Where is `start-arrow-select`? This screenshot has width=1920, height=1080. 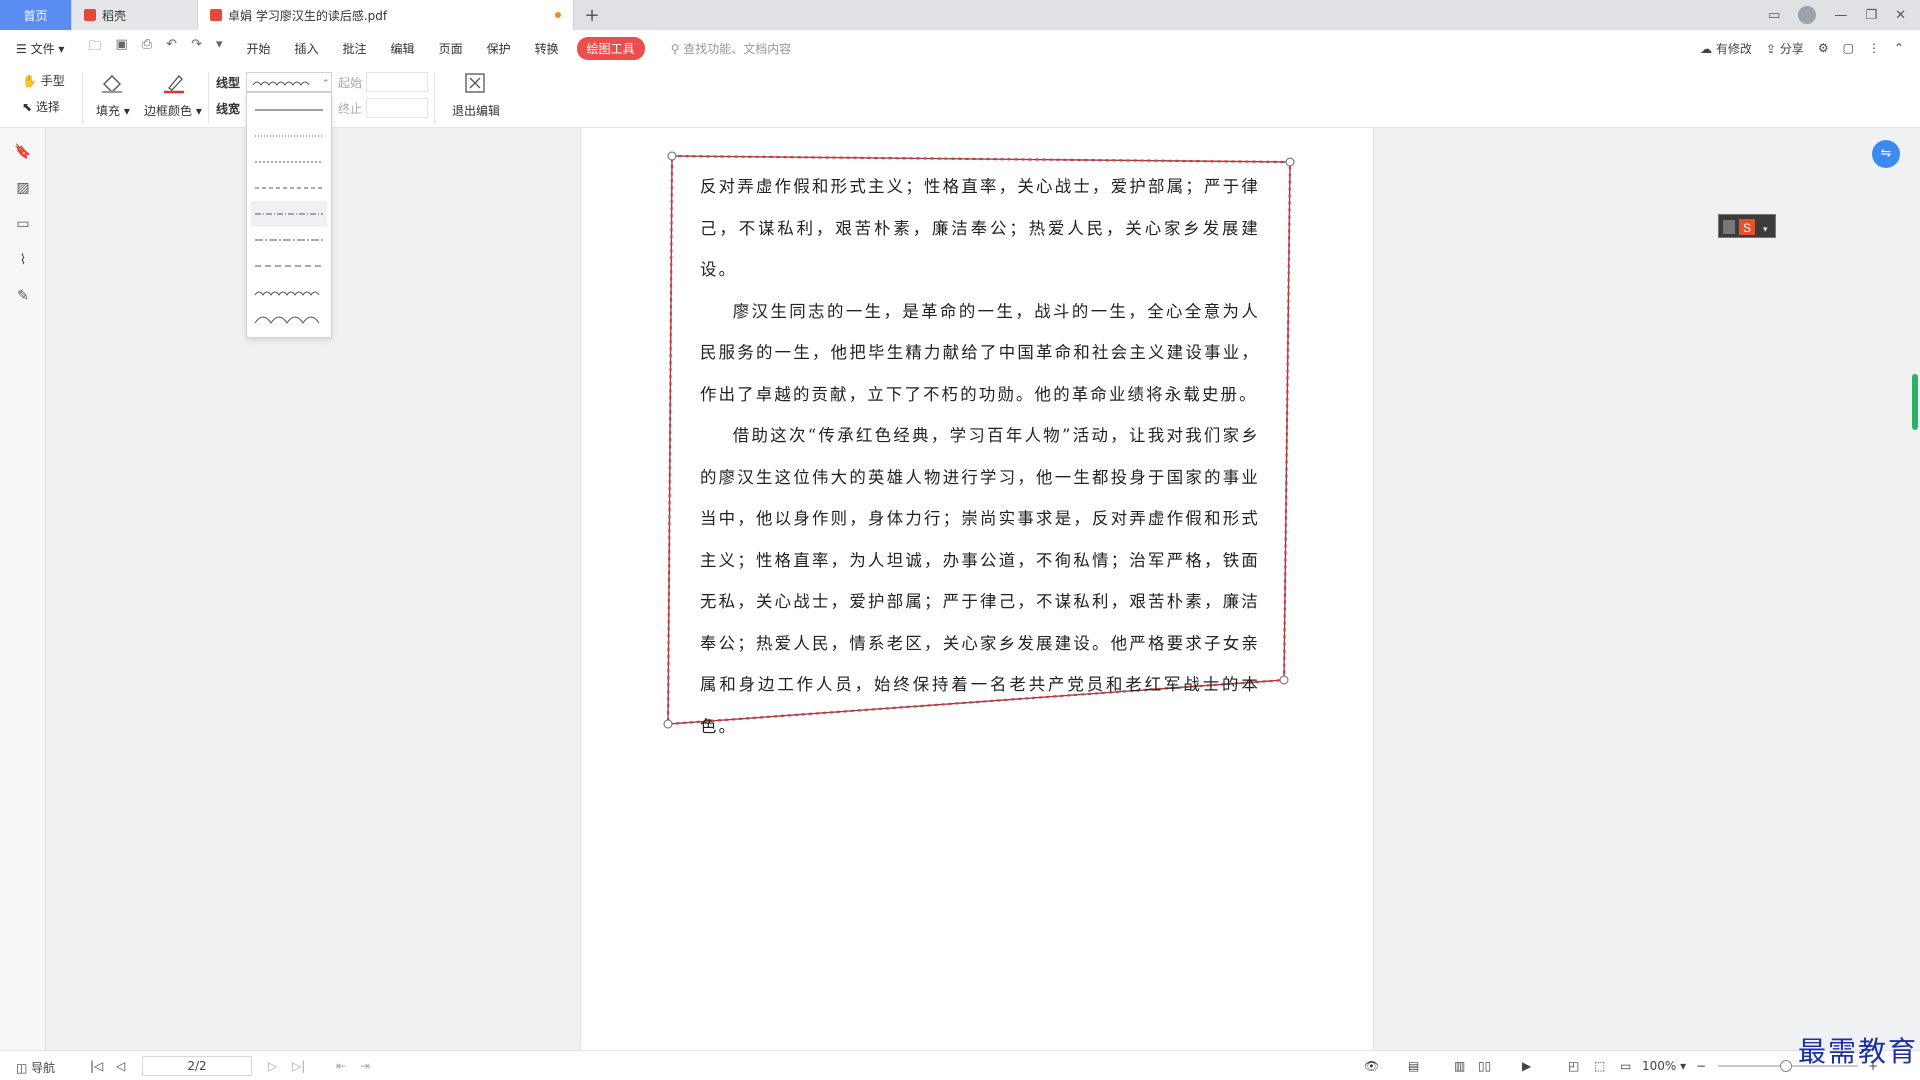
start-arrow-select is located at coordinates (397, 82).